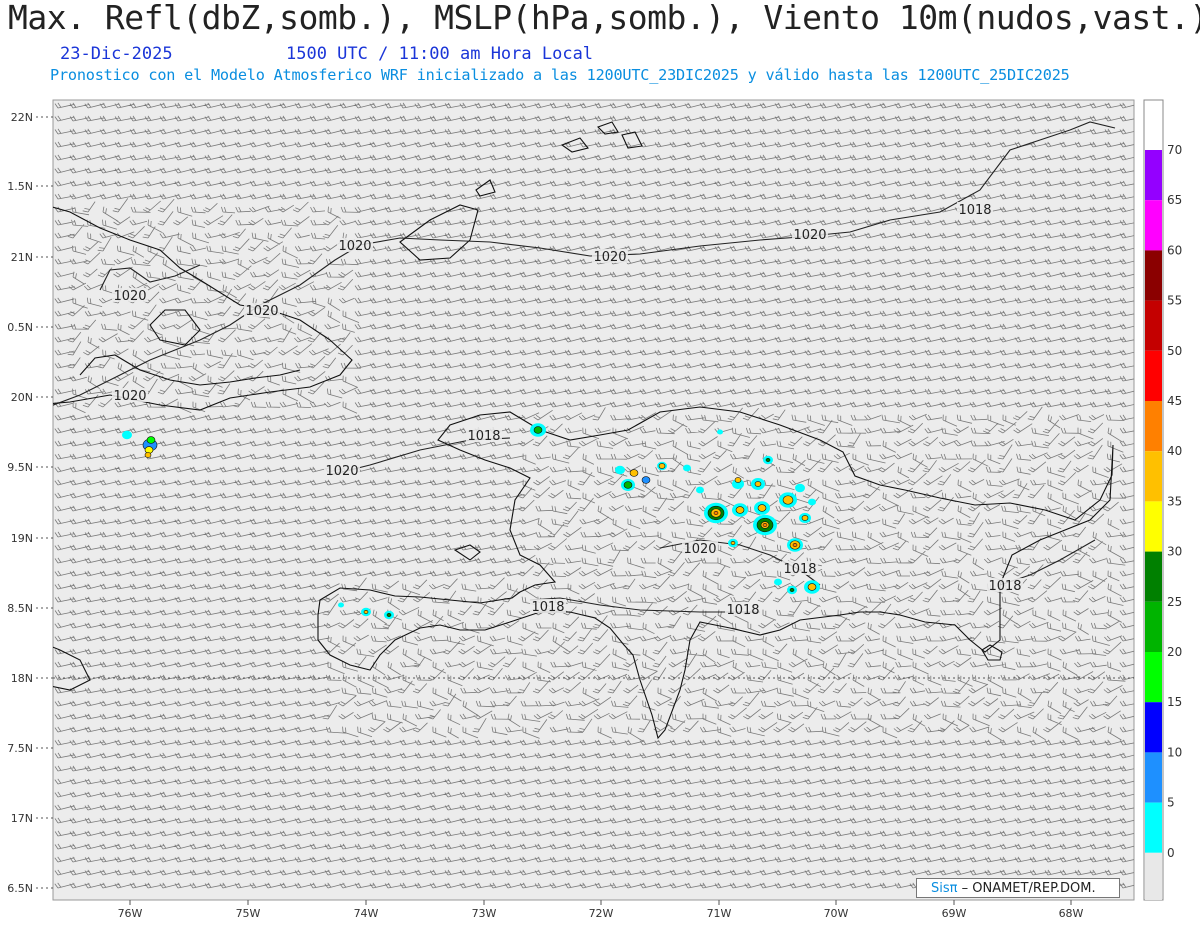 Image resolution: width=1200 pixels, height=927 pixels. Describe the element at coordinates (1174, 200) in the screenshot. I see `colorbar-label: 65` at that location.